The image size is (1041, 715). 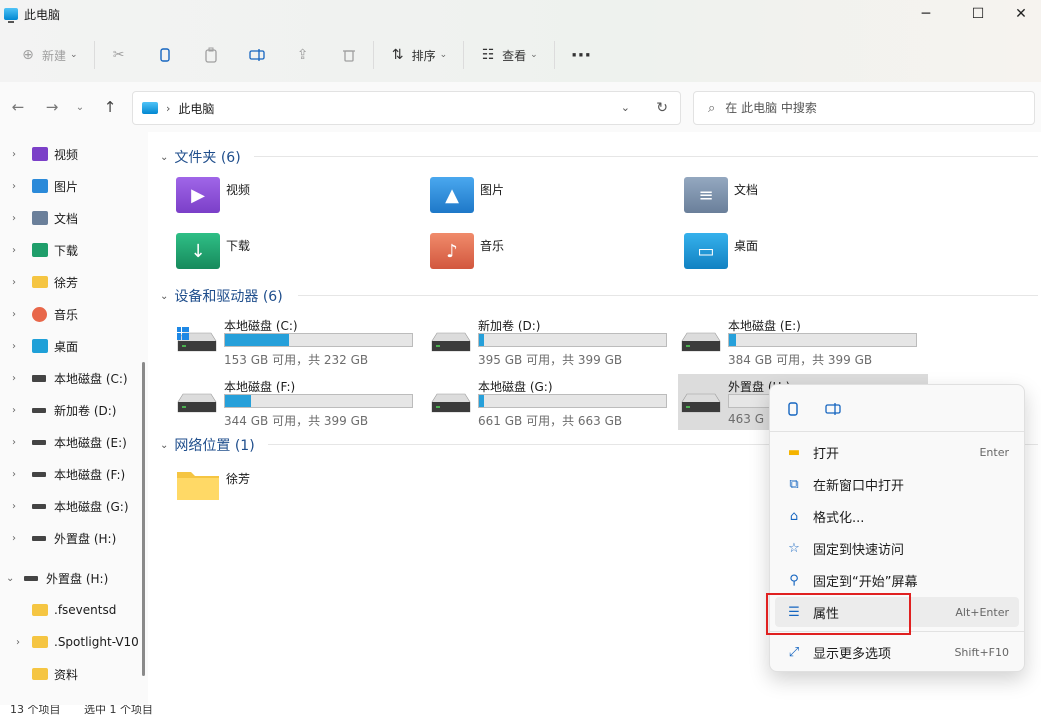 I want to click on search-box: ⌕, so click(x=864, y=108).